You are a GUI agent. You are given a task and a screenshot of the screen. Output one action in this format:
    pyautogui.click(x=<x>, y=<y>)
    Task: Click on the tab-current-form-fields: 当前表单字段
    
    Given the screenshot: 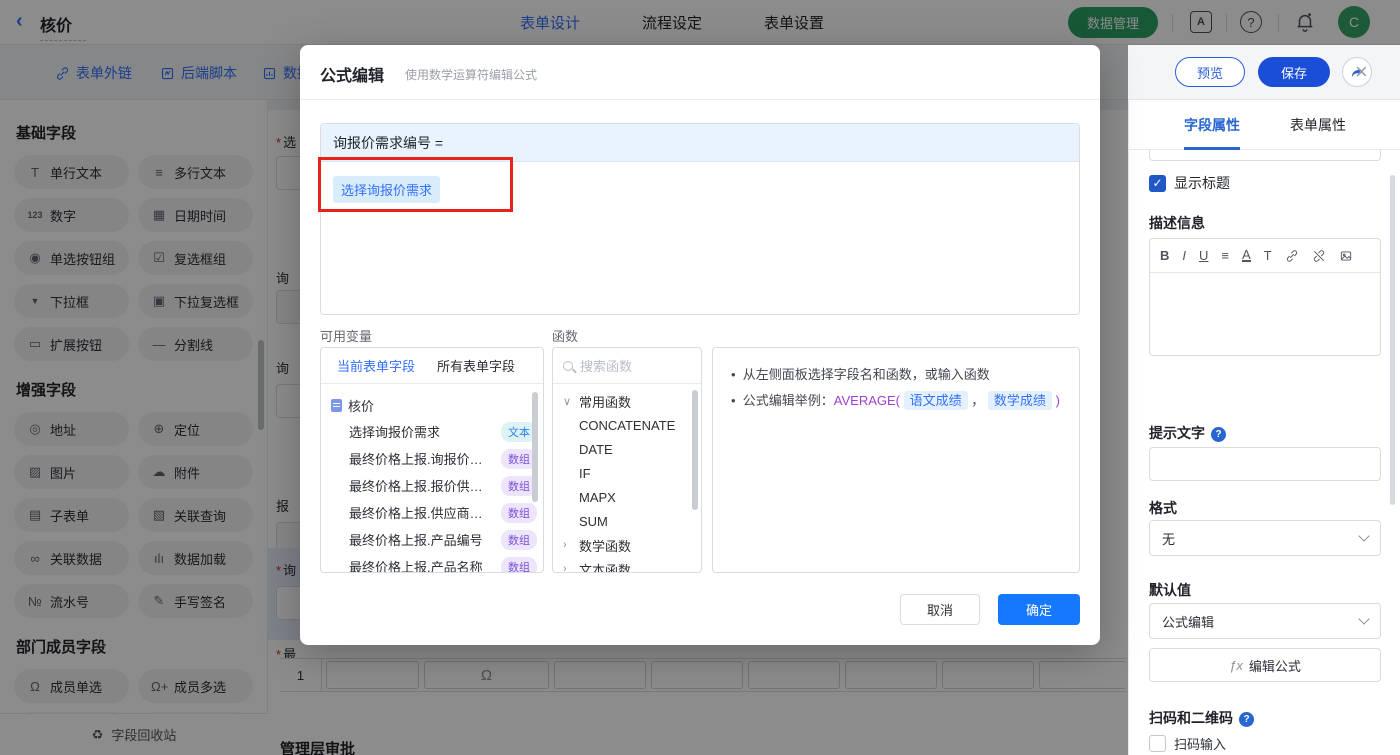 What is the action you would take?
    pyautogui.click(x=376, y=365)
    